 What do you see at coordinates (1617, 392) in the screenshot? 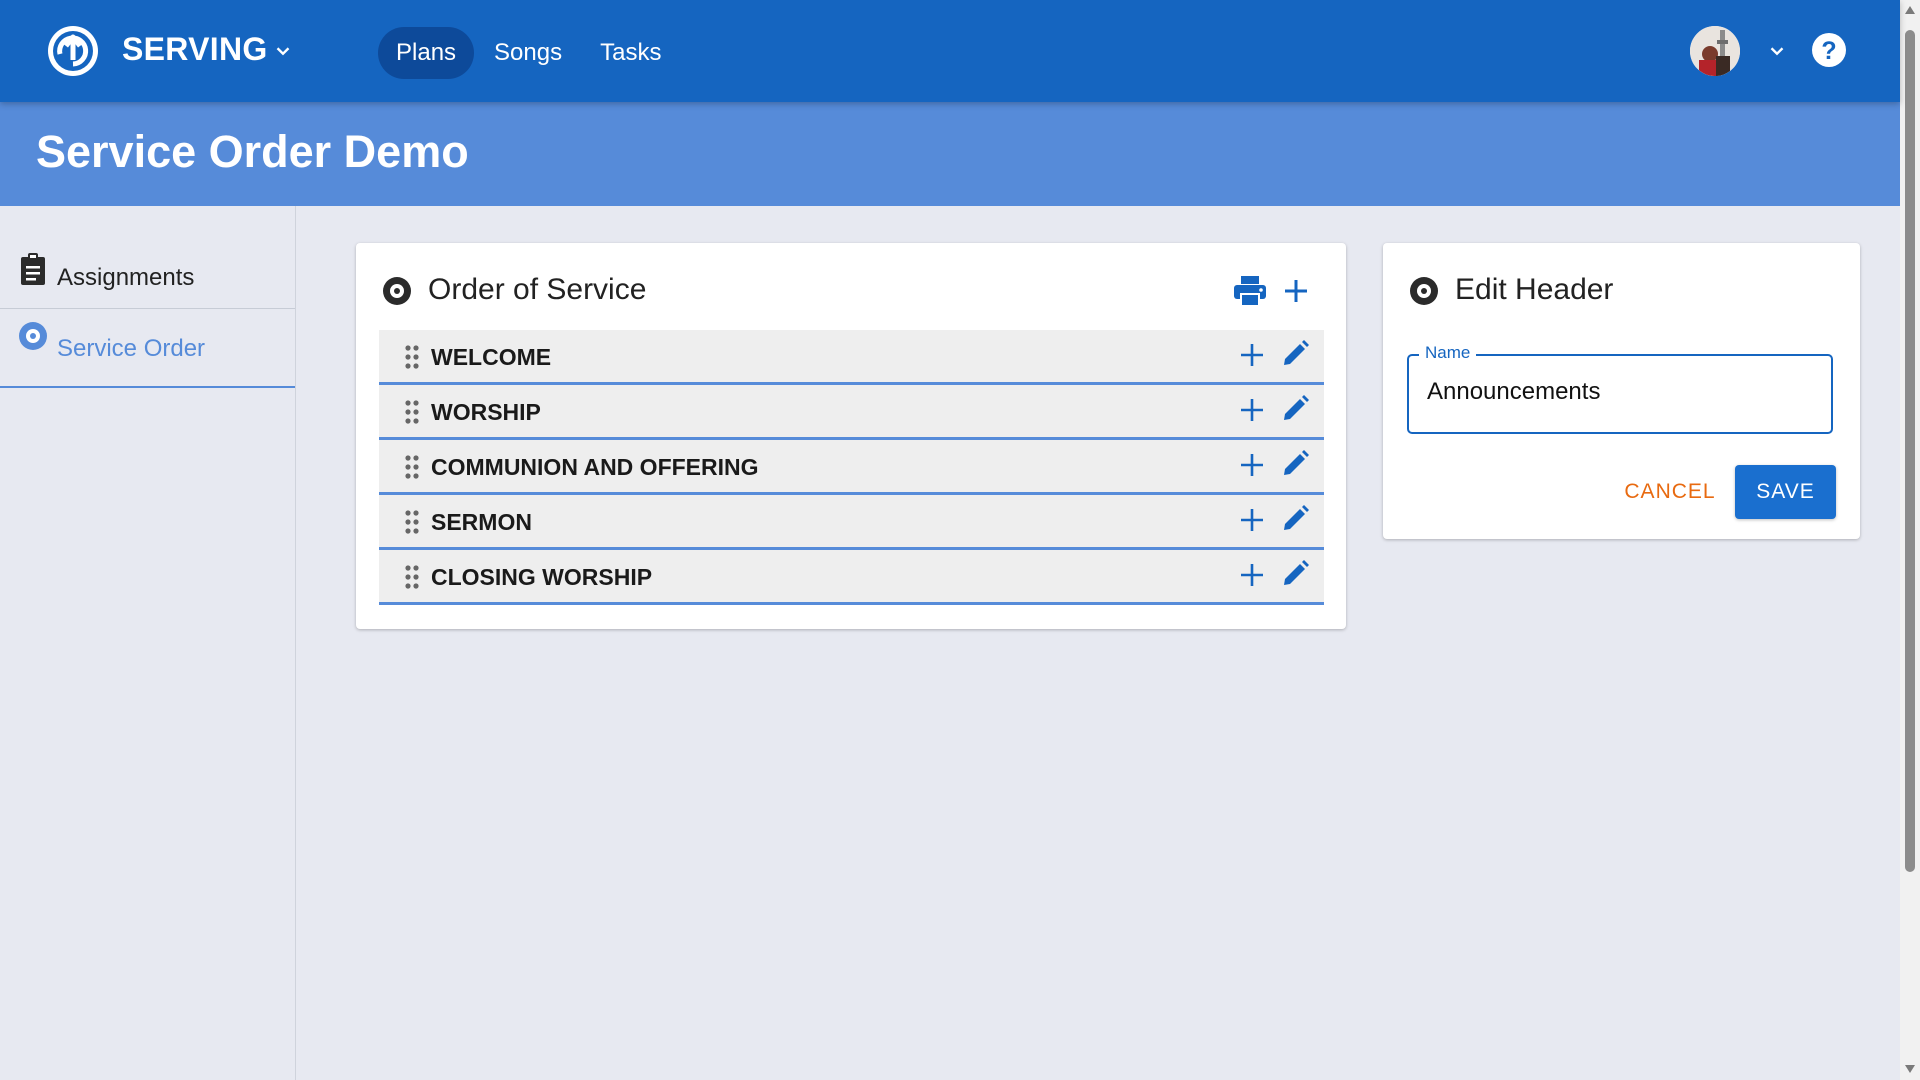
I see `name-input` at bounding box center [1617, 392].